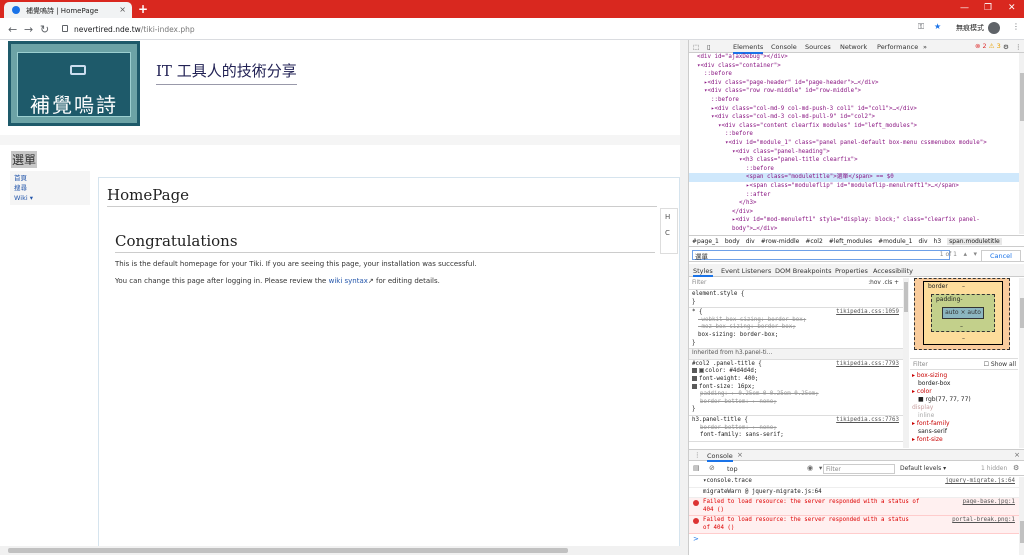 Image resolution: width=1024 pixels, height=555 pixels. What do you see at coordinates (906, 297) in the screenshot?
I see `styles-scroll-thumb` at bounding box center [906, 297].